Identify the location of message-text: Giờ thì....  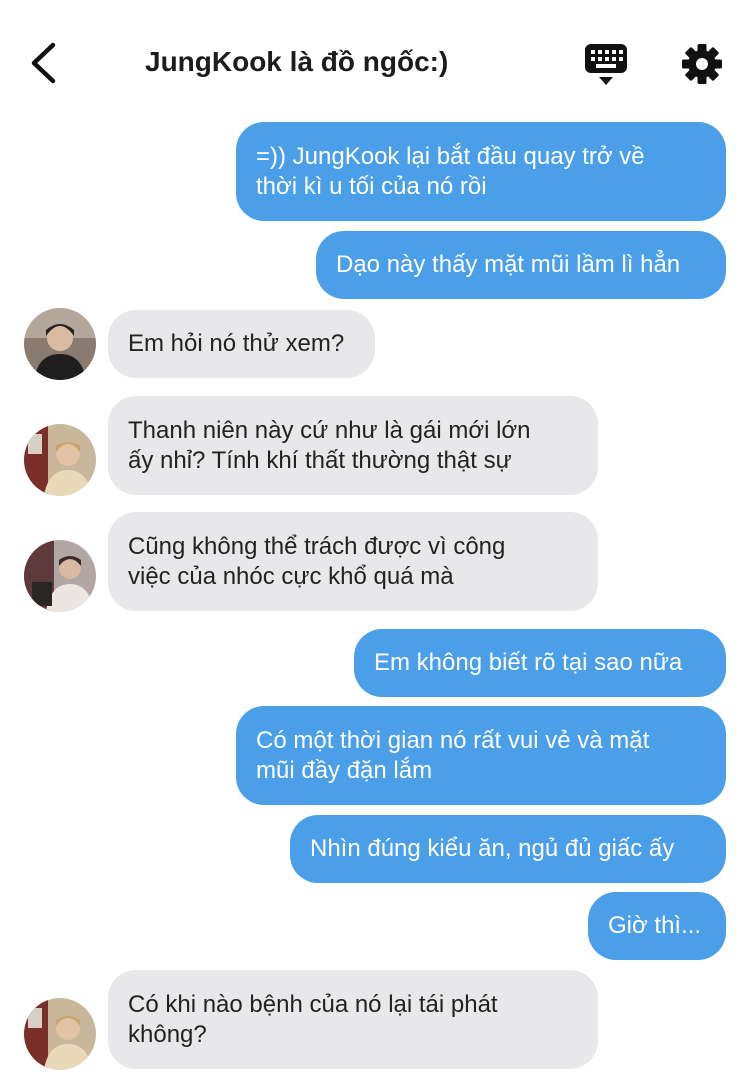
(655, 925).